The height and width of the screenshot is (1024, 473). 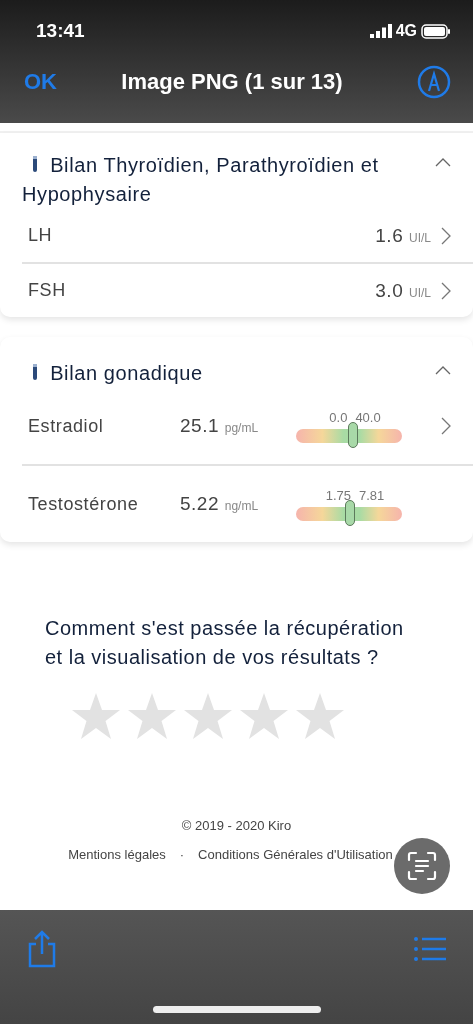 What do you see at coordinates (236, 825) in the screenshot?
I see `copyright-text: © 2019 - 2020 Kiro` at bounding box center [236, 825].